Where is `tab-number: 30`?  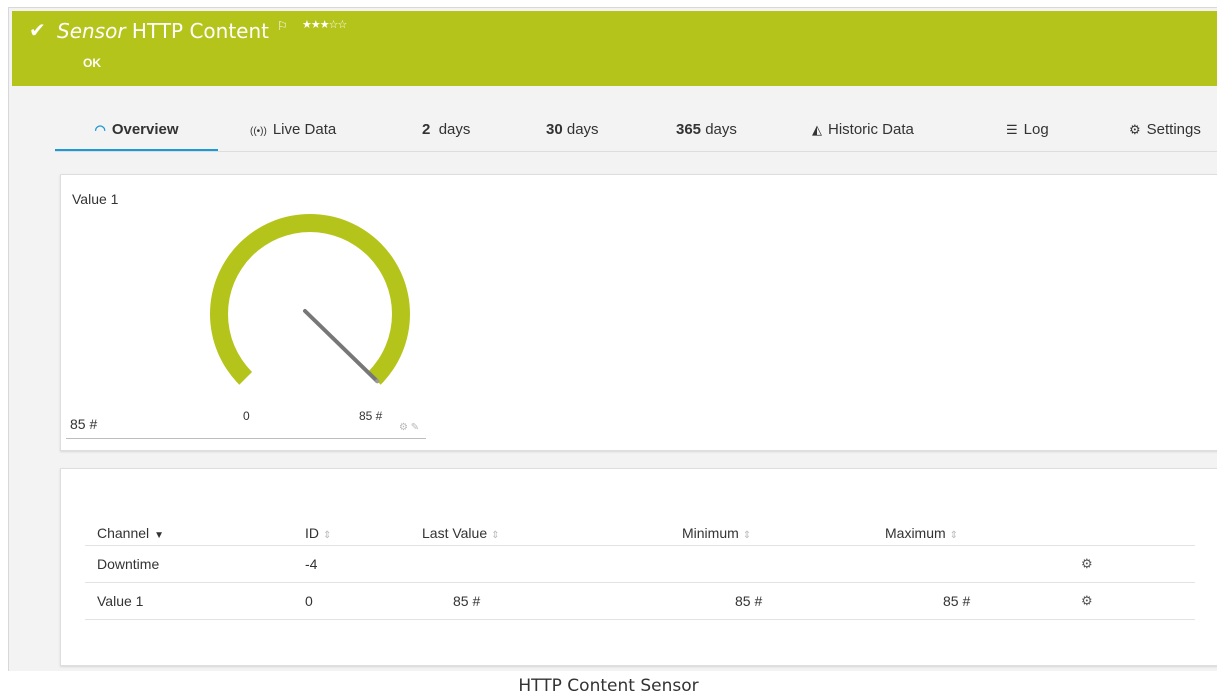 tab-number: 30 is located at coordinates (554, 129).